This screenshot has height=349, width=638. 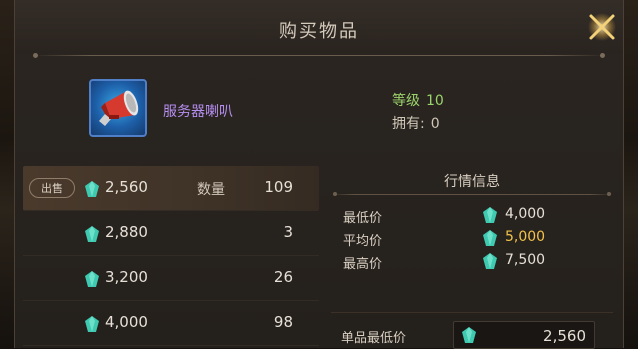 I want to click on dialog-header: 购买物品, so click(x=319, y=27).